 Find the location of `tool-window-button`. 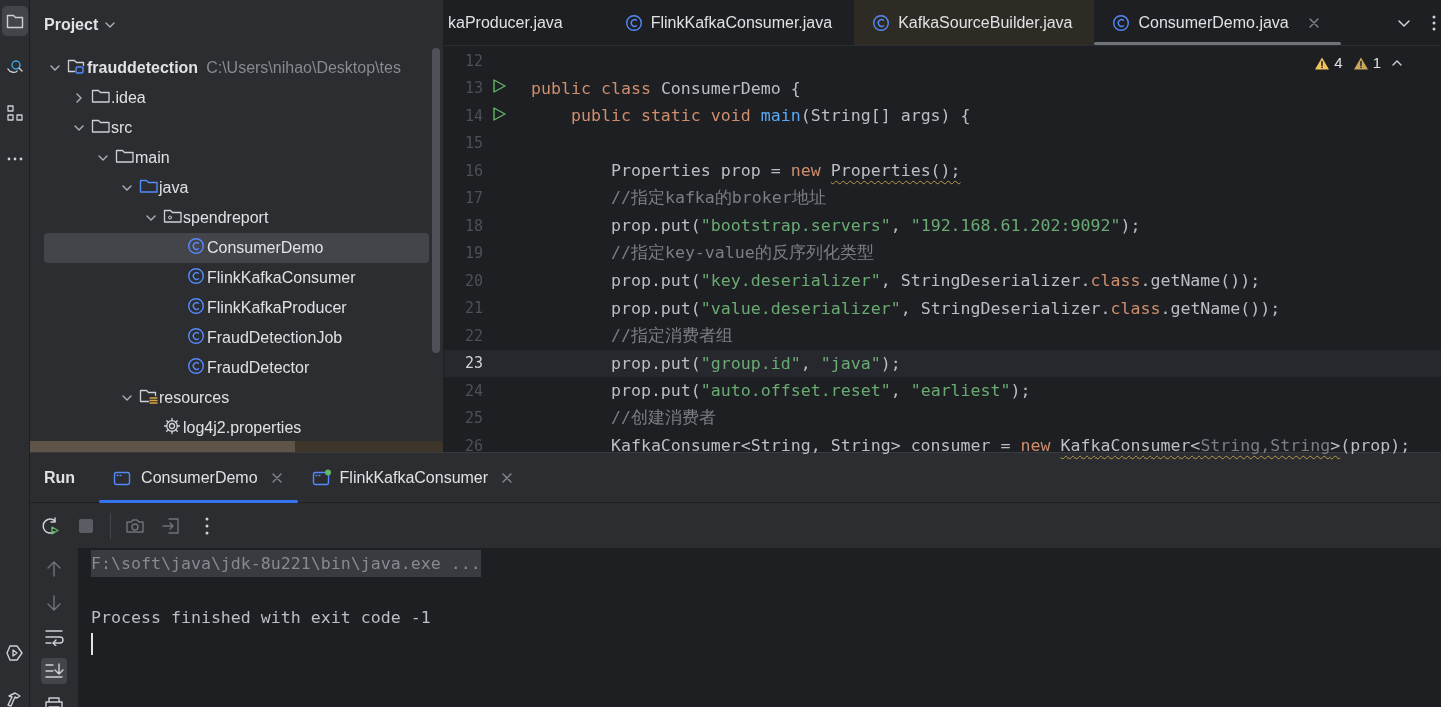

tool-window-button is located at coordinates (14, 21).